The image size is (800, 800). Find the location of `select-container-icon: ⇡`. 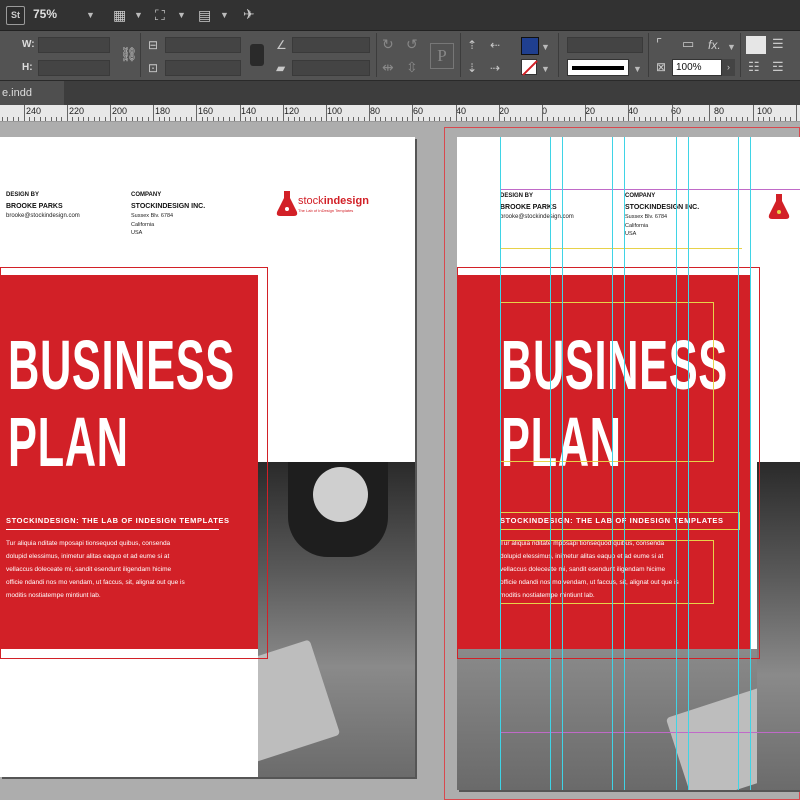

select-container-icon: ⇡ is located at coordinates (472, 45).